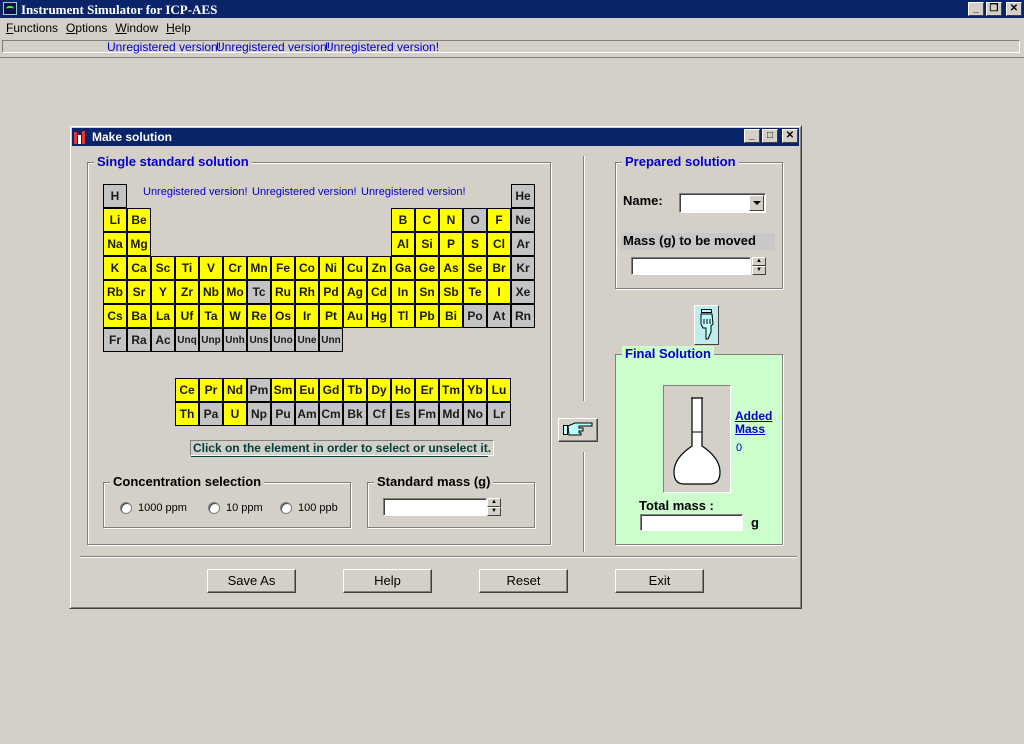 This screenshot has width=1024, height=744. What do you see at coordinates (403, 316) in the screenshot?
I see `element-tl: Tl` at bounding box center [403, 316].